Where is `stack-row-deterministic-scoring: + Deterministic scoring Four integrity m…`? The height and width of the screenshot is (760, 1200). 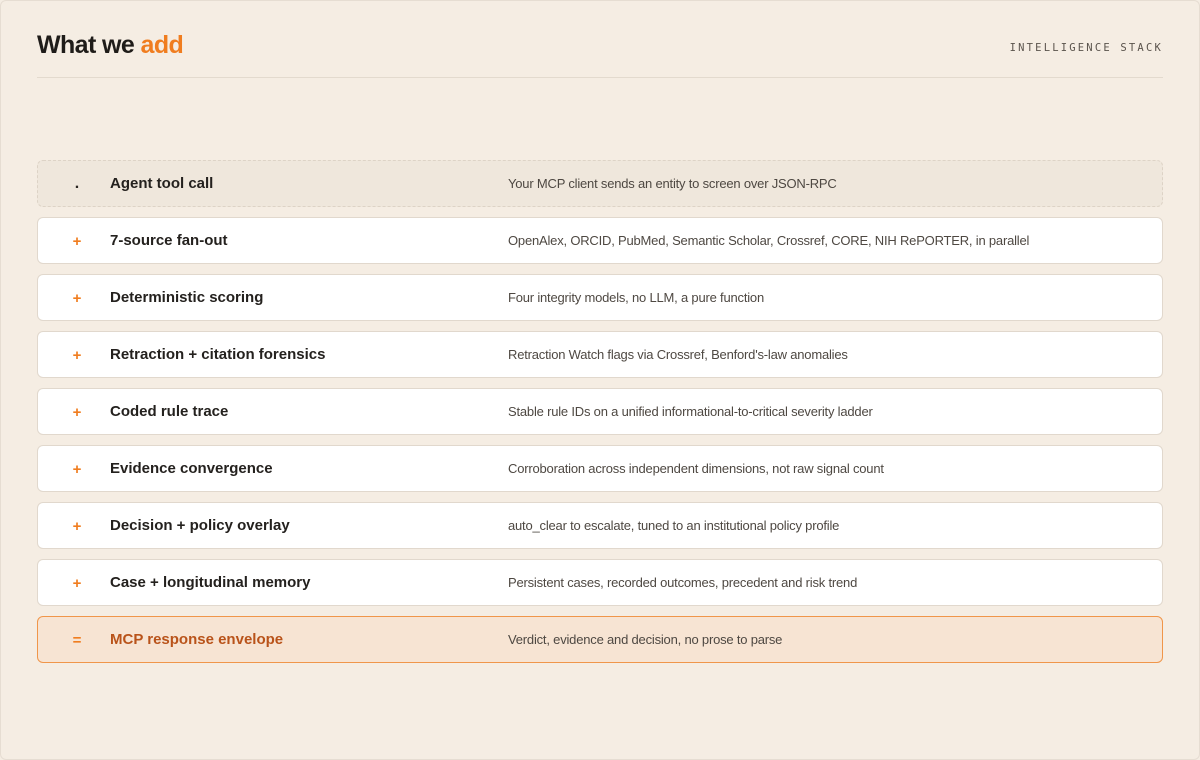
stack-row-deterministic-scoring: + Deterministic scoring Four integrity m… is located at coordinates (600, 297).